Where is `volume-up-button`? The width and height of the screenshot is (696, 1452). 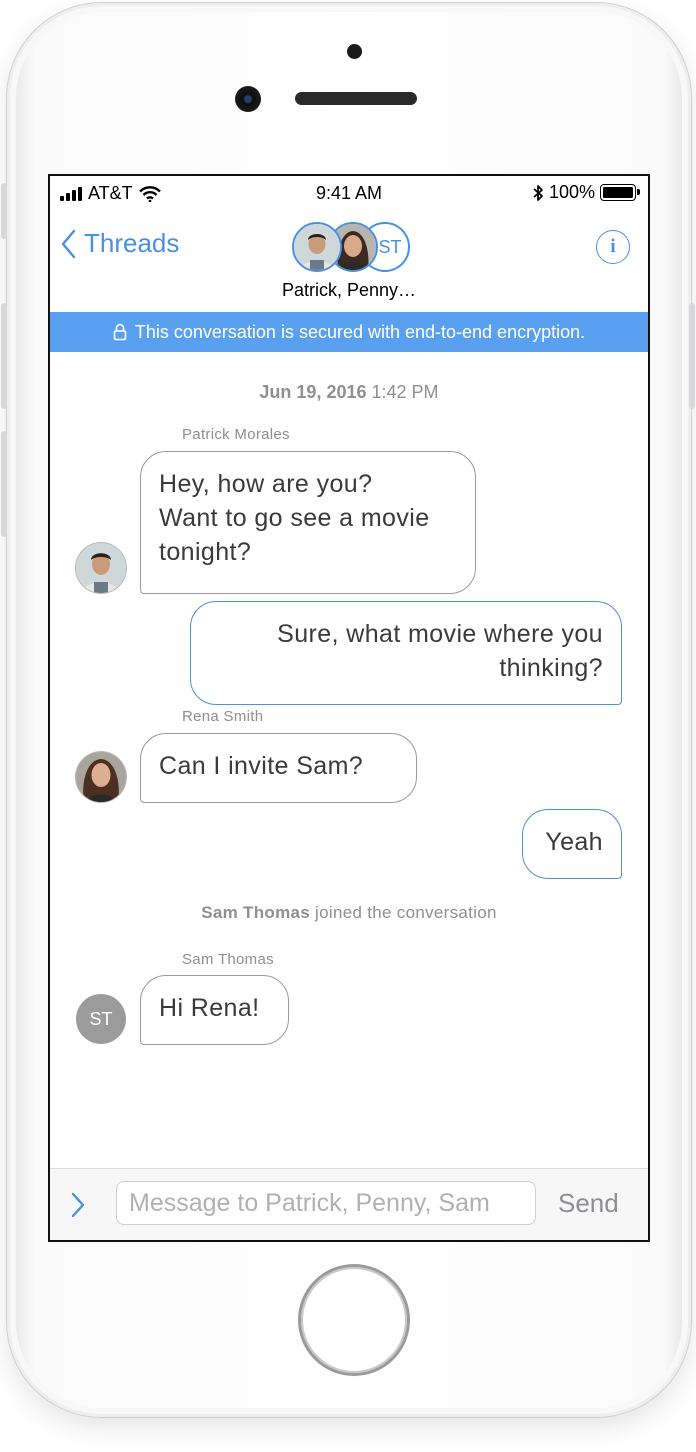
volume-up-button is located at coordinates (4, 356).